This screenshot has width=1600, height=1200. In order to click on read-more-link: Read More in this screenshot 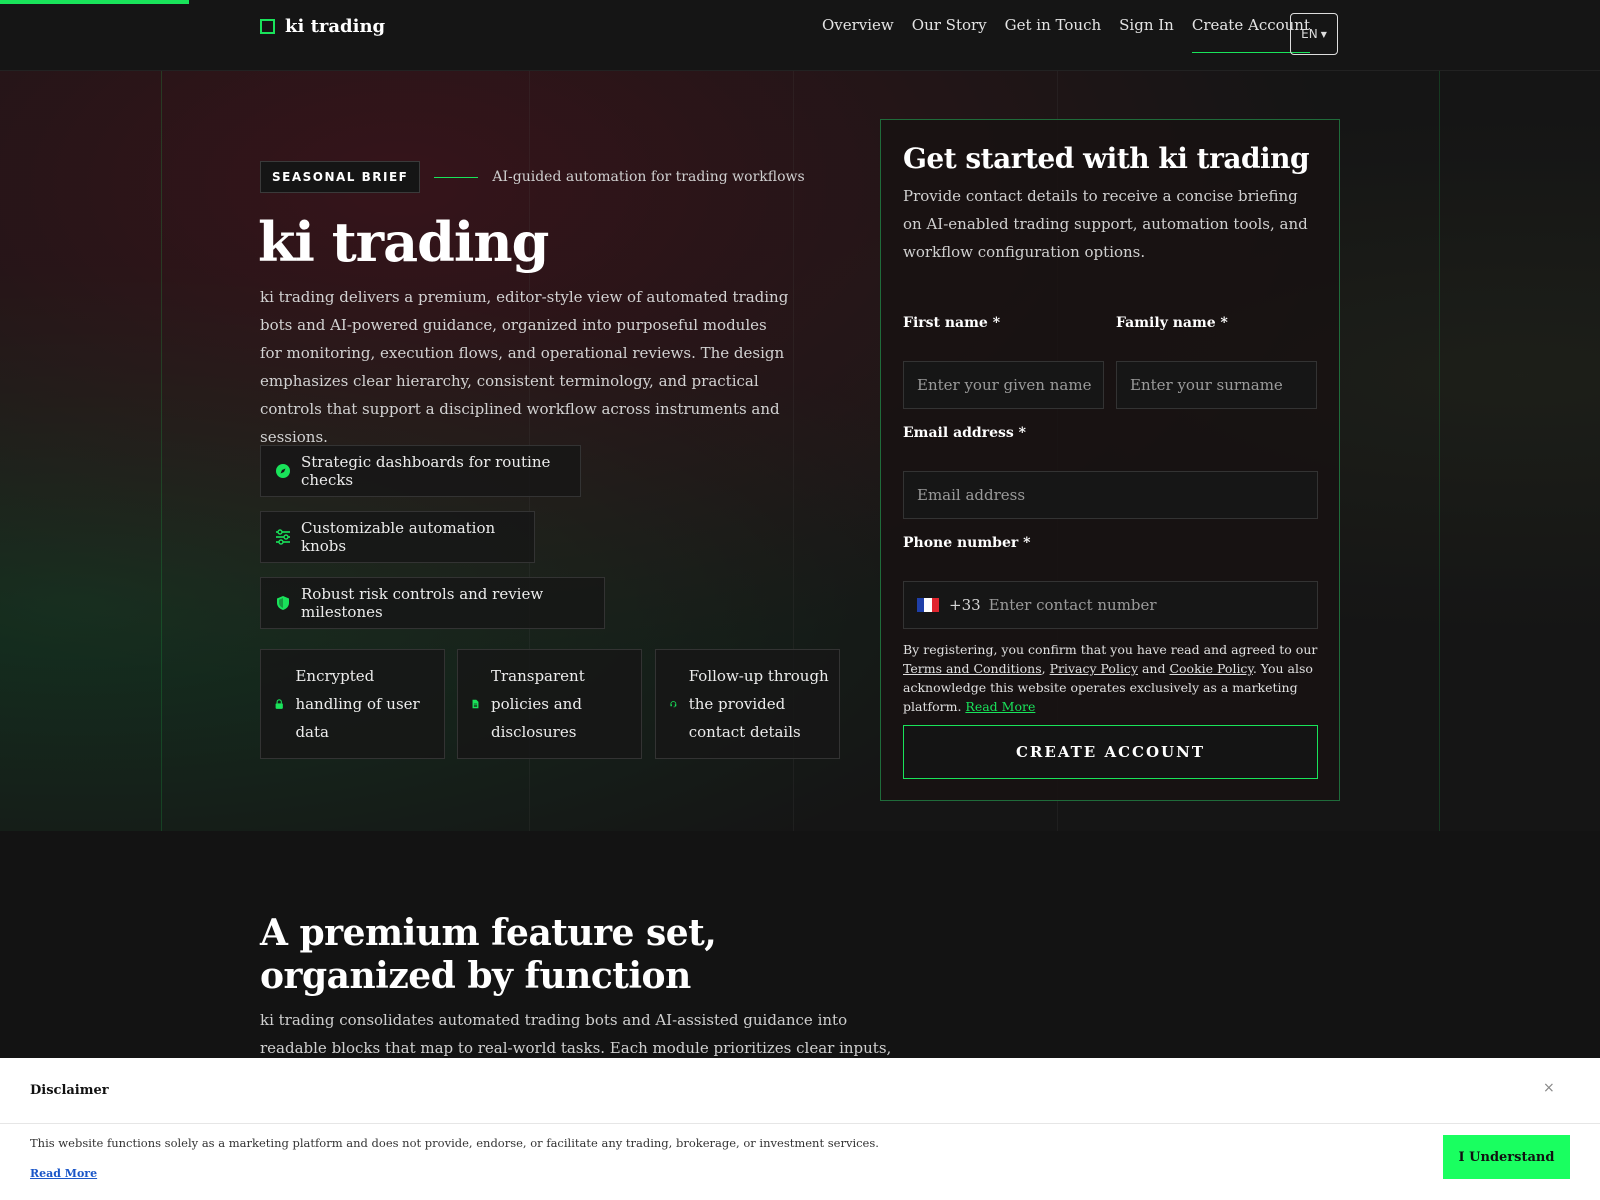, I will do `click(1000, 706)`.